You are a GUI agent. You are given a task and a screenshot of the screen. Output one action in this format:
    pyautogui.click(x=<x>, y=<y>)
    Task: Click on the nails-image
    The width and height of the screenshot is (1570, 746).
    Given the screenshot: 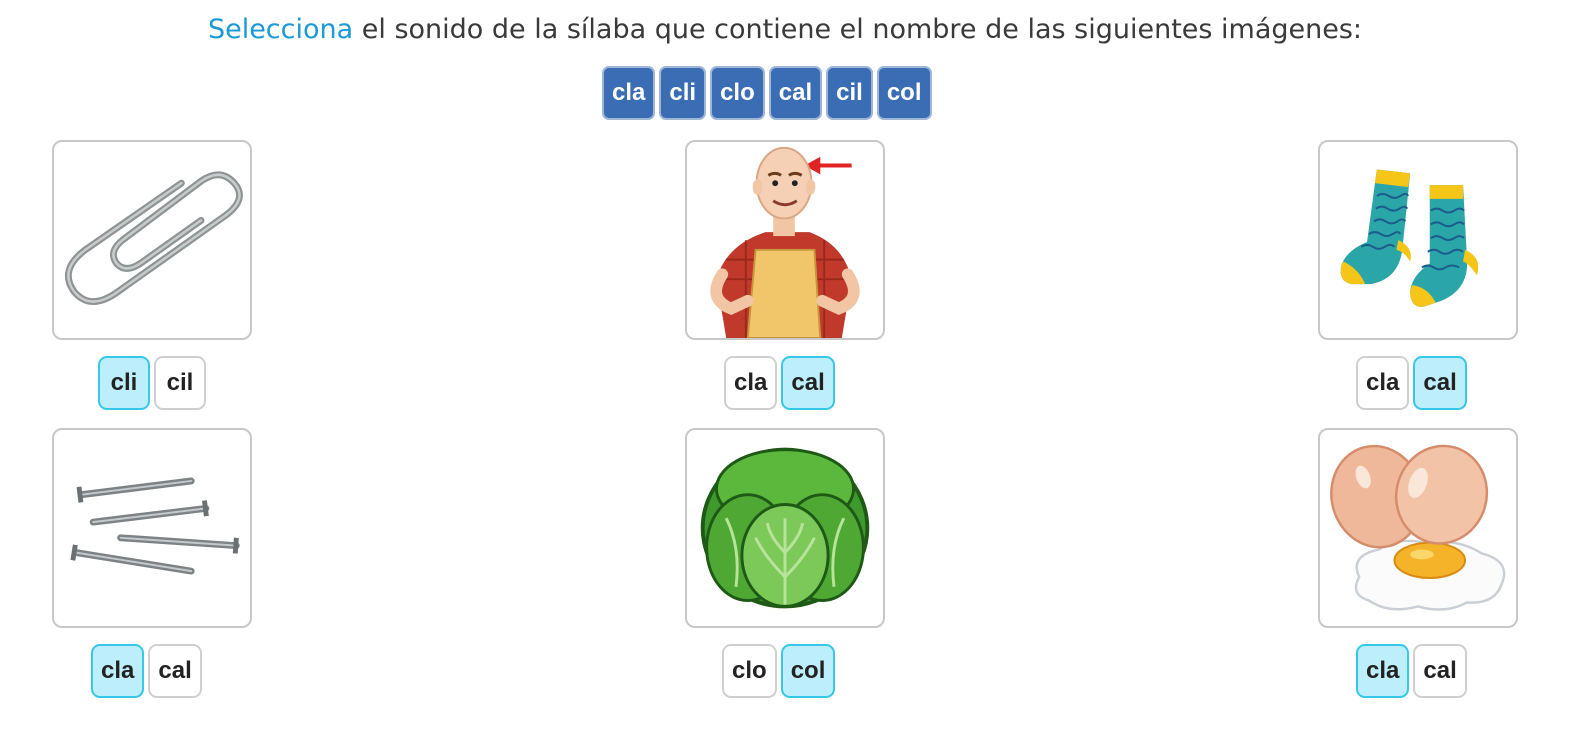 What is the action you would take?
    pyautogui.click(x=155, y=526)
    